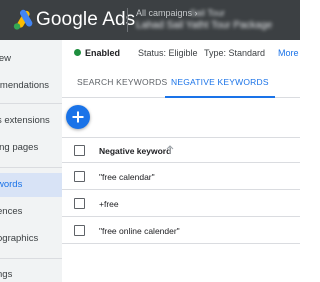 This screenshot has height=282, width=320. Describe the element at coordinates (181, 230) in the screenshot. I see `table-row: "free online calender"` at that location.